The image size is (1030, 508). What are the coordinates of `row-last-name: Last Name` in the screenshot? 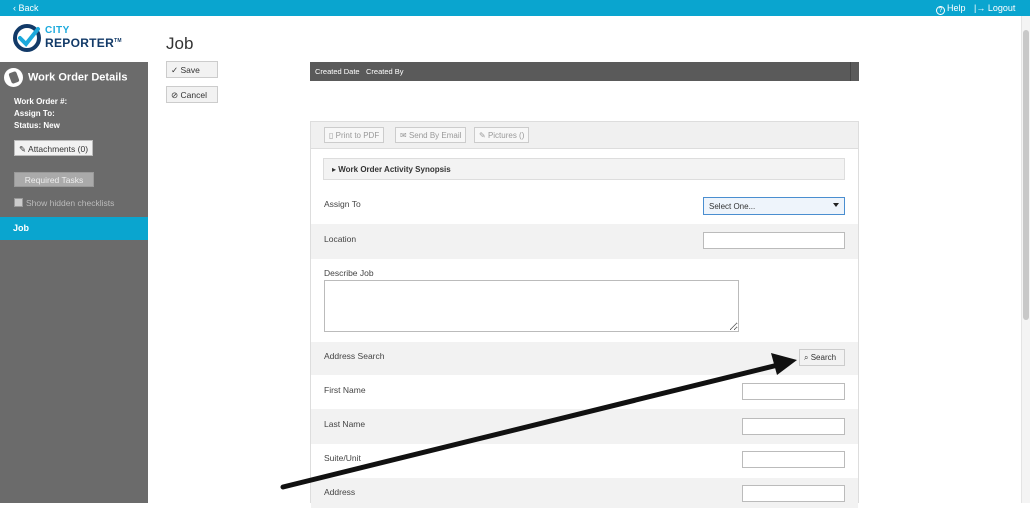 It's located at (584, 426).